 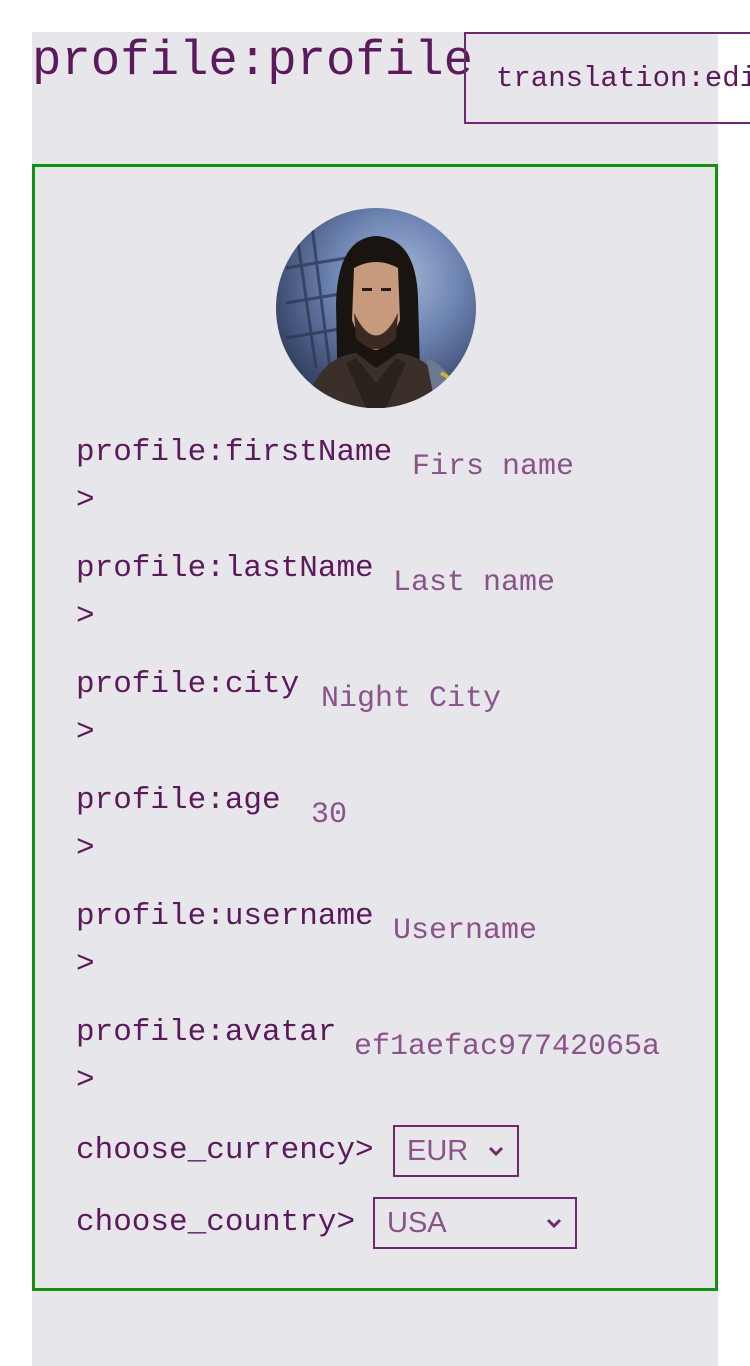 What do you see at coordinates (607, 78) in the screenshot?
I see `edit-button: translation:edit` at bounding box center [607, 78].